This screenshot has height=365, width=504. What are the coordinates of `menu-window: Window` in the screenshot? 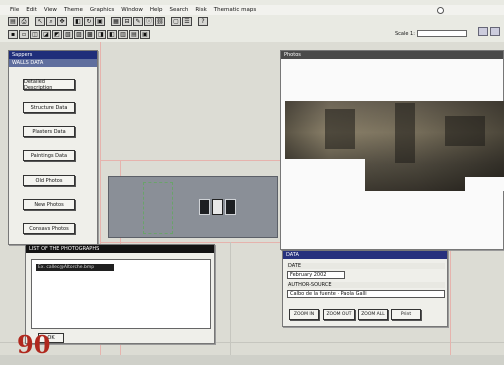 It's located at (132, 10).